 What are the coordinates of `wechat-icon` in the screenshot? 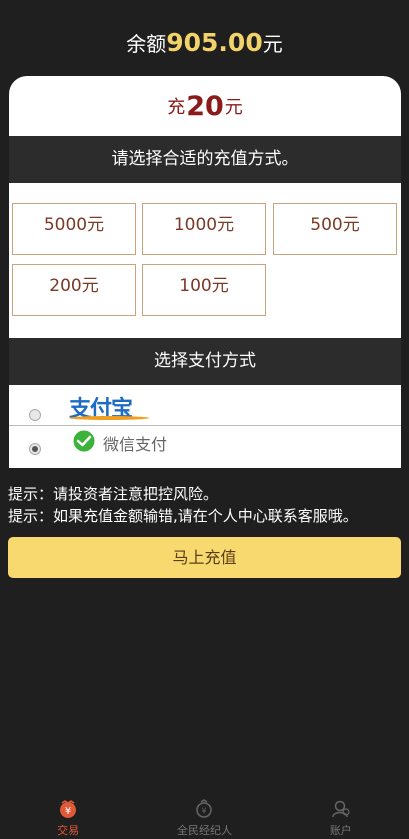 It's located at (84, 441).